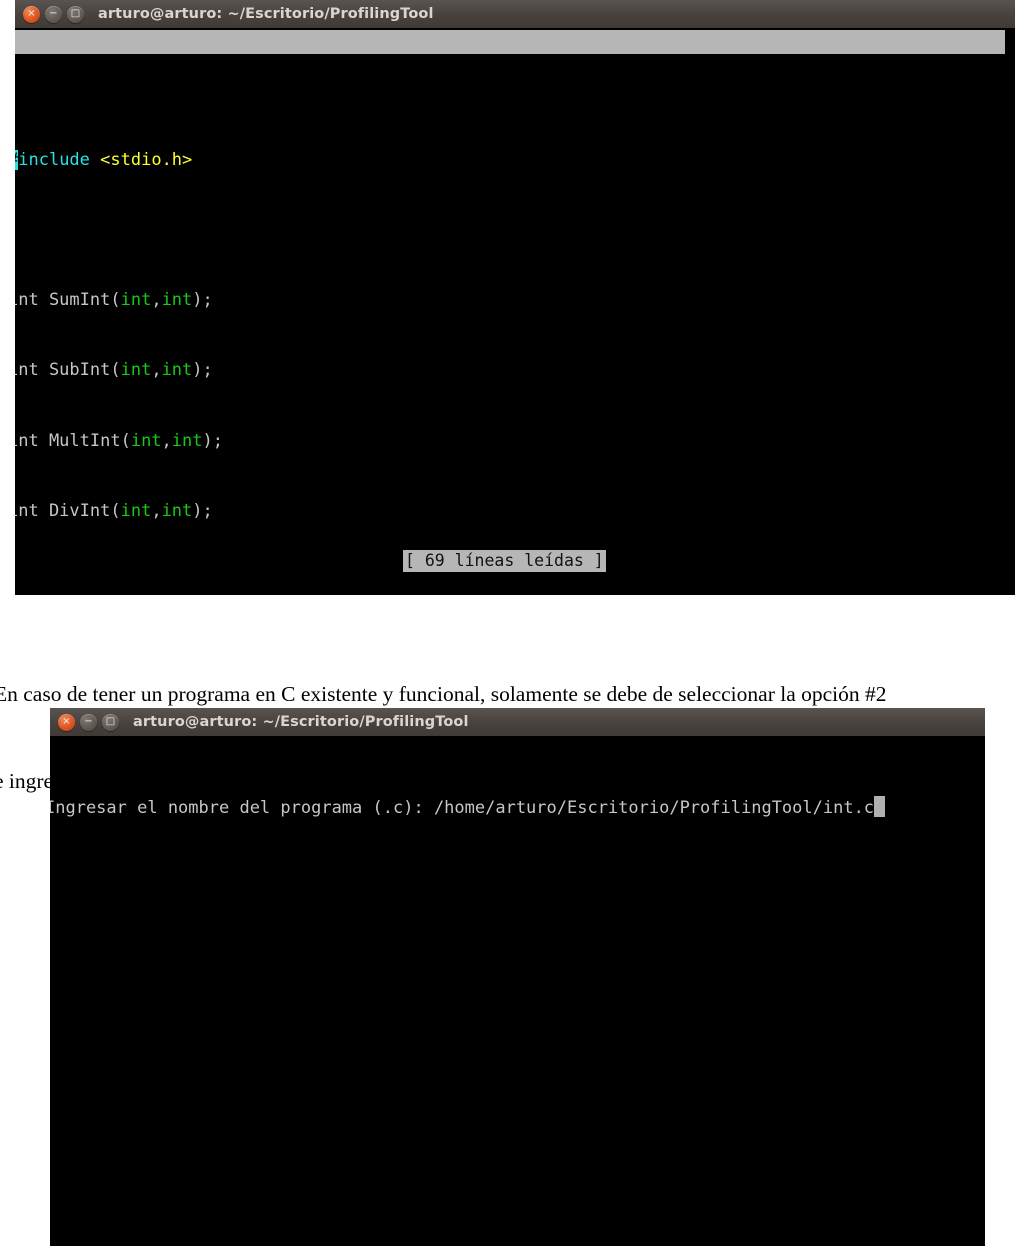  Describe the element at coordinates (880, 806) in the screenshot. I see `text-cursor` at that location.